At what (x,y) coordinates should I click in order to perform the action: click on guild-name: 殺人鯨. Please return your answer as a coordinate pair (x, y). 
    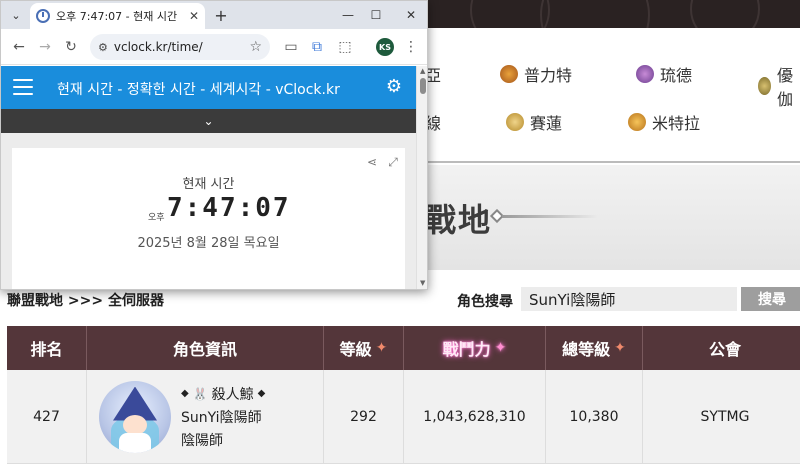
    Looking at the image, I should click on (232, 394).